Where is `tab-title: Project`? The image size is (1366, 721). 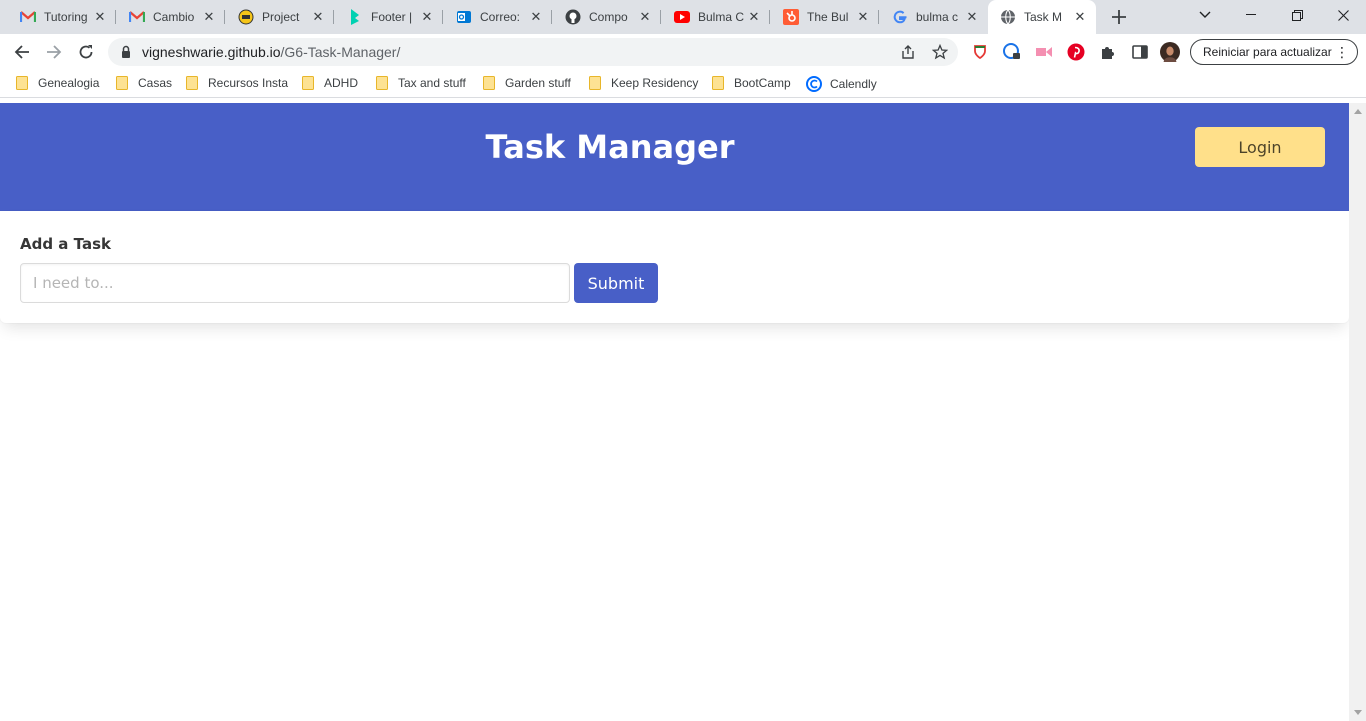
tab-title: Project is located at coordinates (281, 17).